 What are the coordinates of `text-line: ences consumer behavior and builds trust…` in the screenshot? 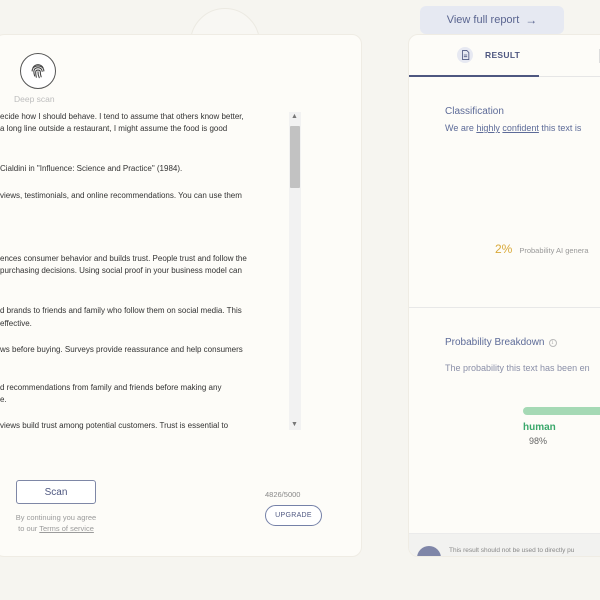 It's located at (123, 258).